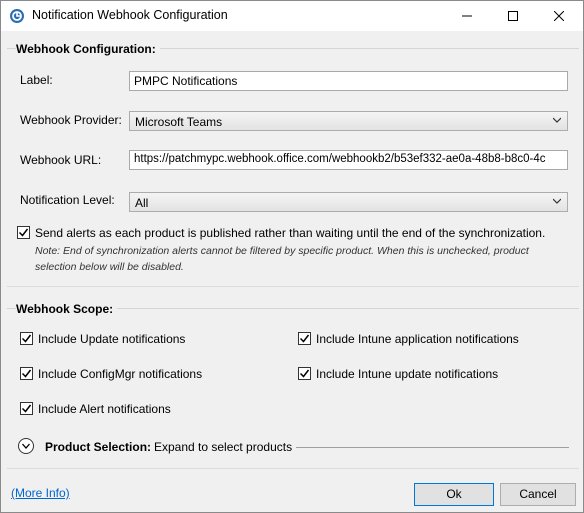  I want to click on send-alerts-checkbox, so click(23, 232).